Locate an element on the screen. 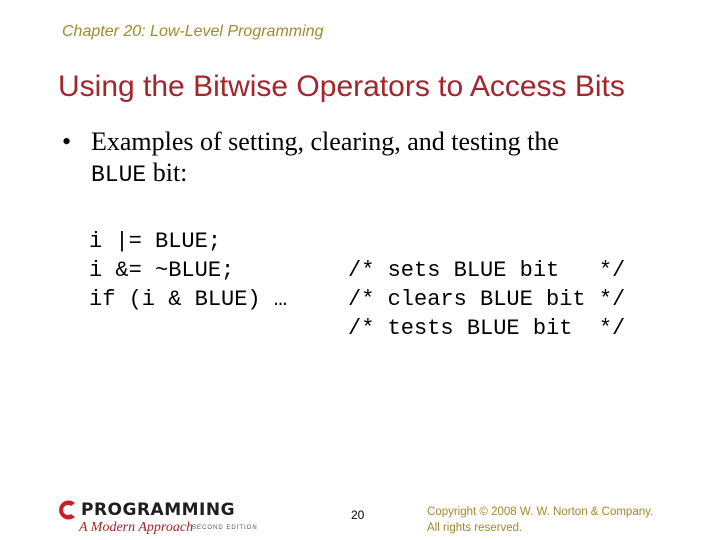 This screenshot has height=540, width=720. logo-subtitle: A Modern Approach is located at coordinates (136, 527).